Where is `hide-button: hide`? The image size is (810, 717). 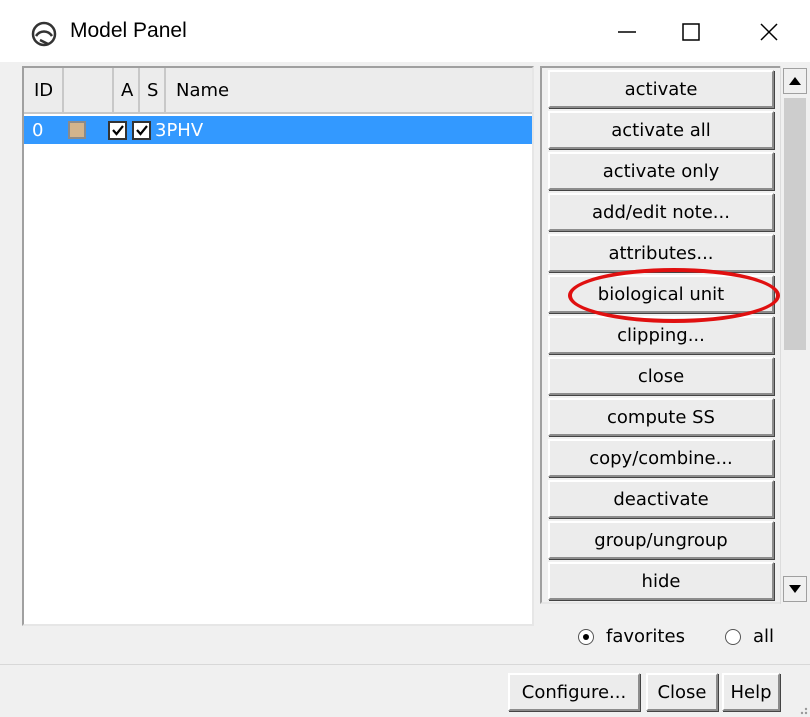
hide-button: hide is located at coordinates (661, 581).